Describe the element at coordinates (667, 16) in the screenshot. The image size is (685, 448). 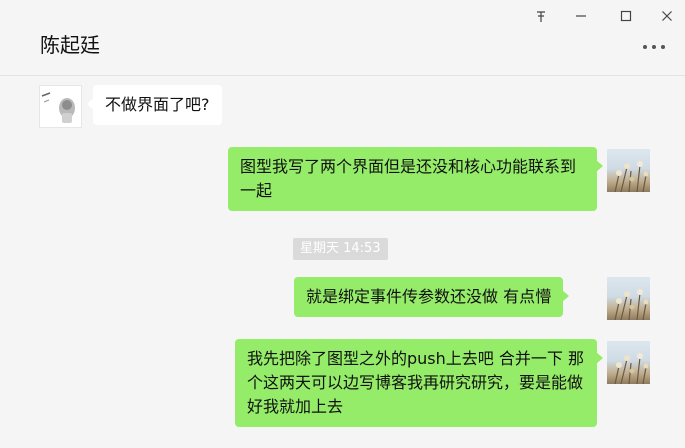
I see `close-icon` at that location.